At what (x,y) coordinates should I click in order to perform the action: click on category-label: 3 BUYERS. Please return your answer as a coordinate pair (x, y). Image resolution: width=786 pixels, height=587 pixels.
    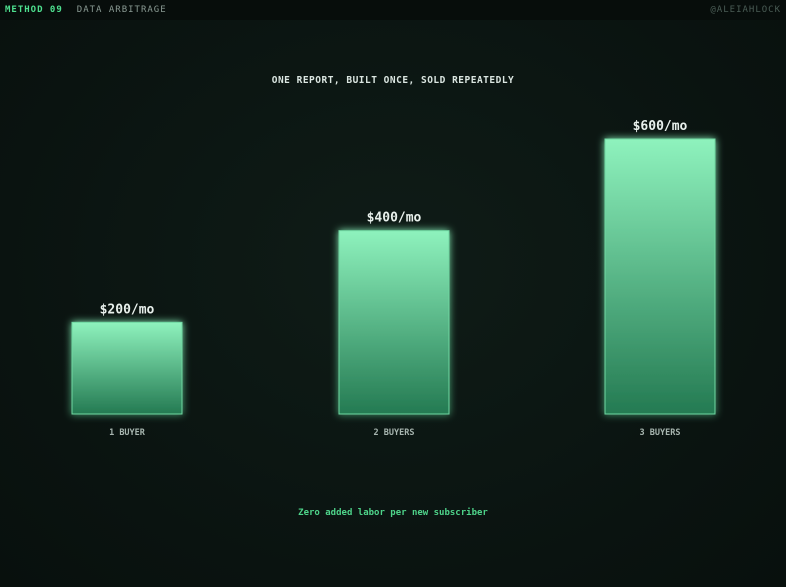
    Looking at the image, I should click on (660, 433).